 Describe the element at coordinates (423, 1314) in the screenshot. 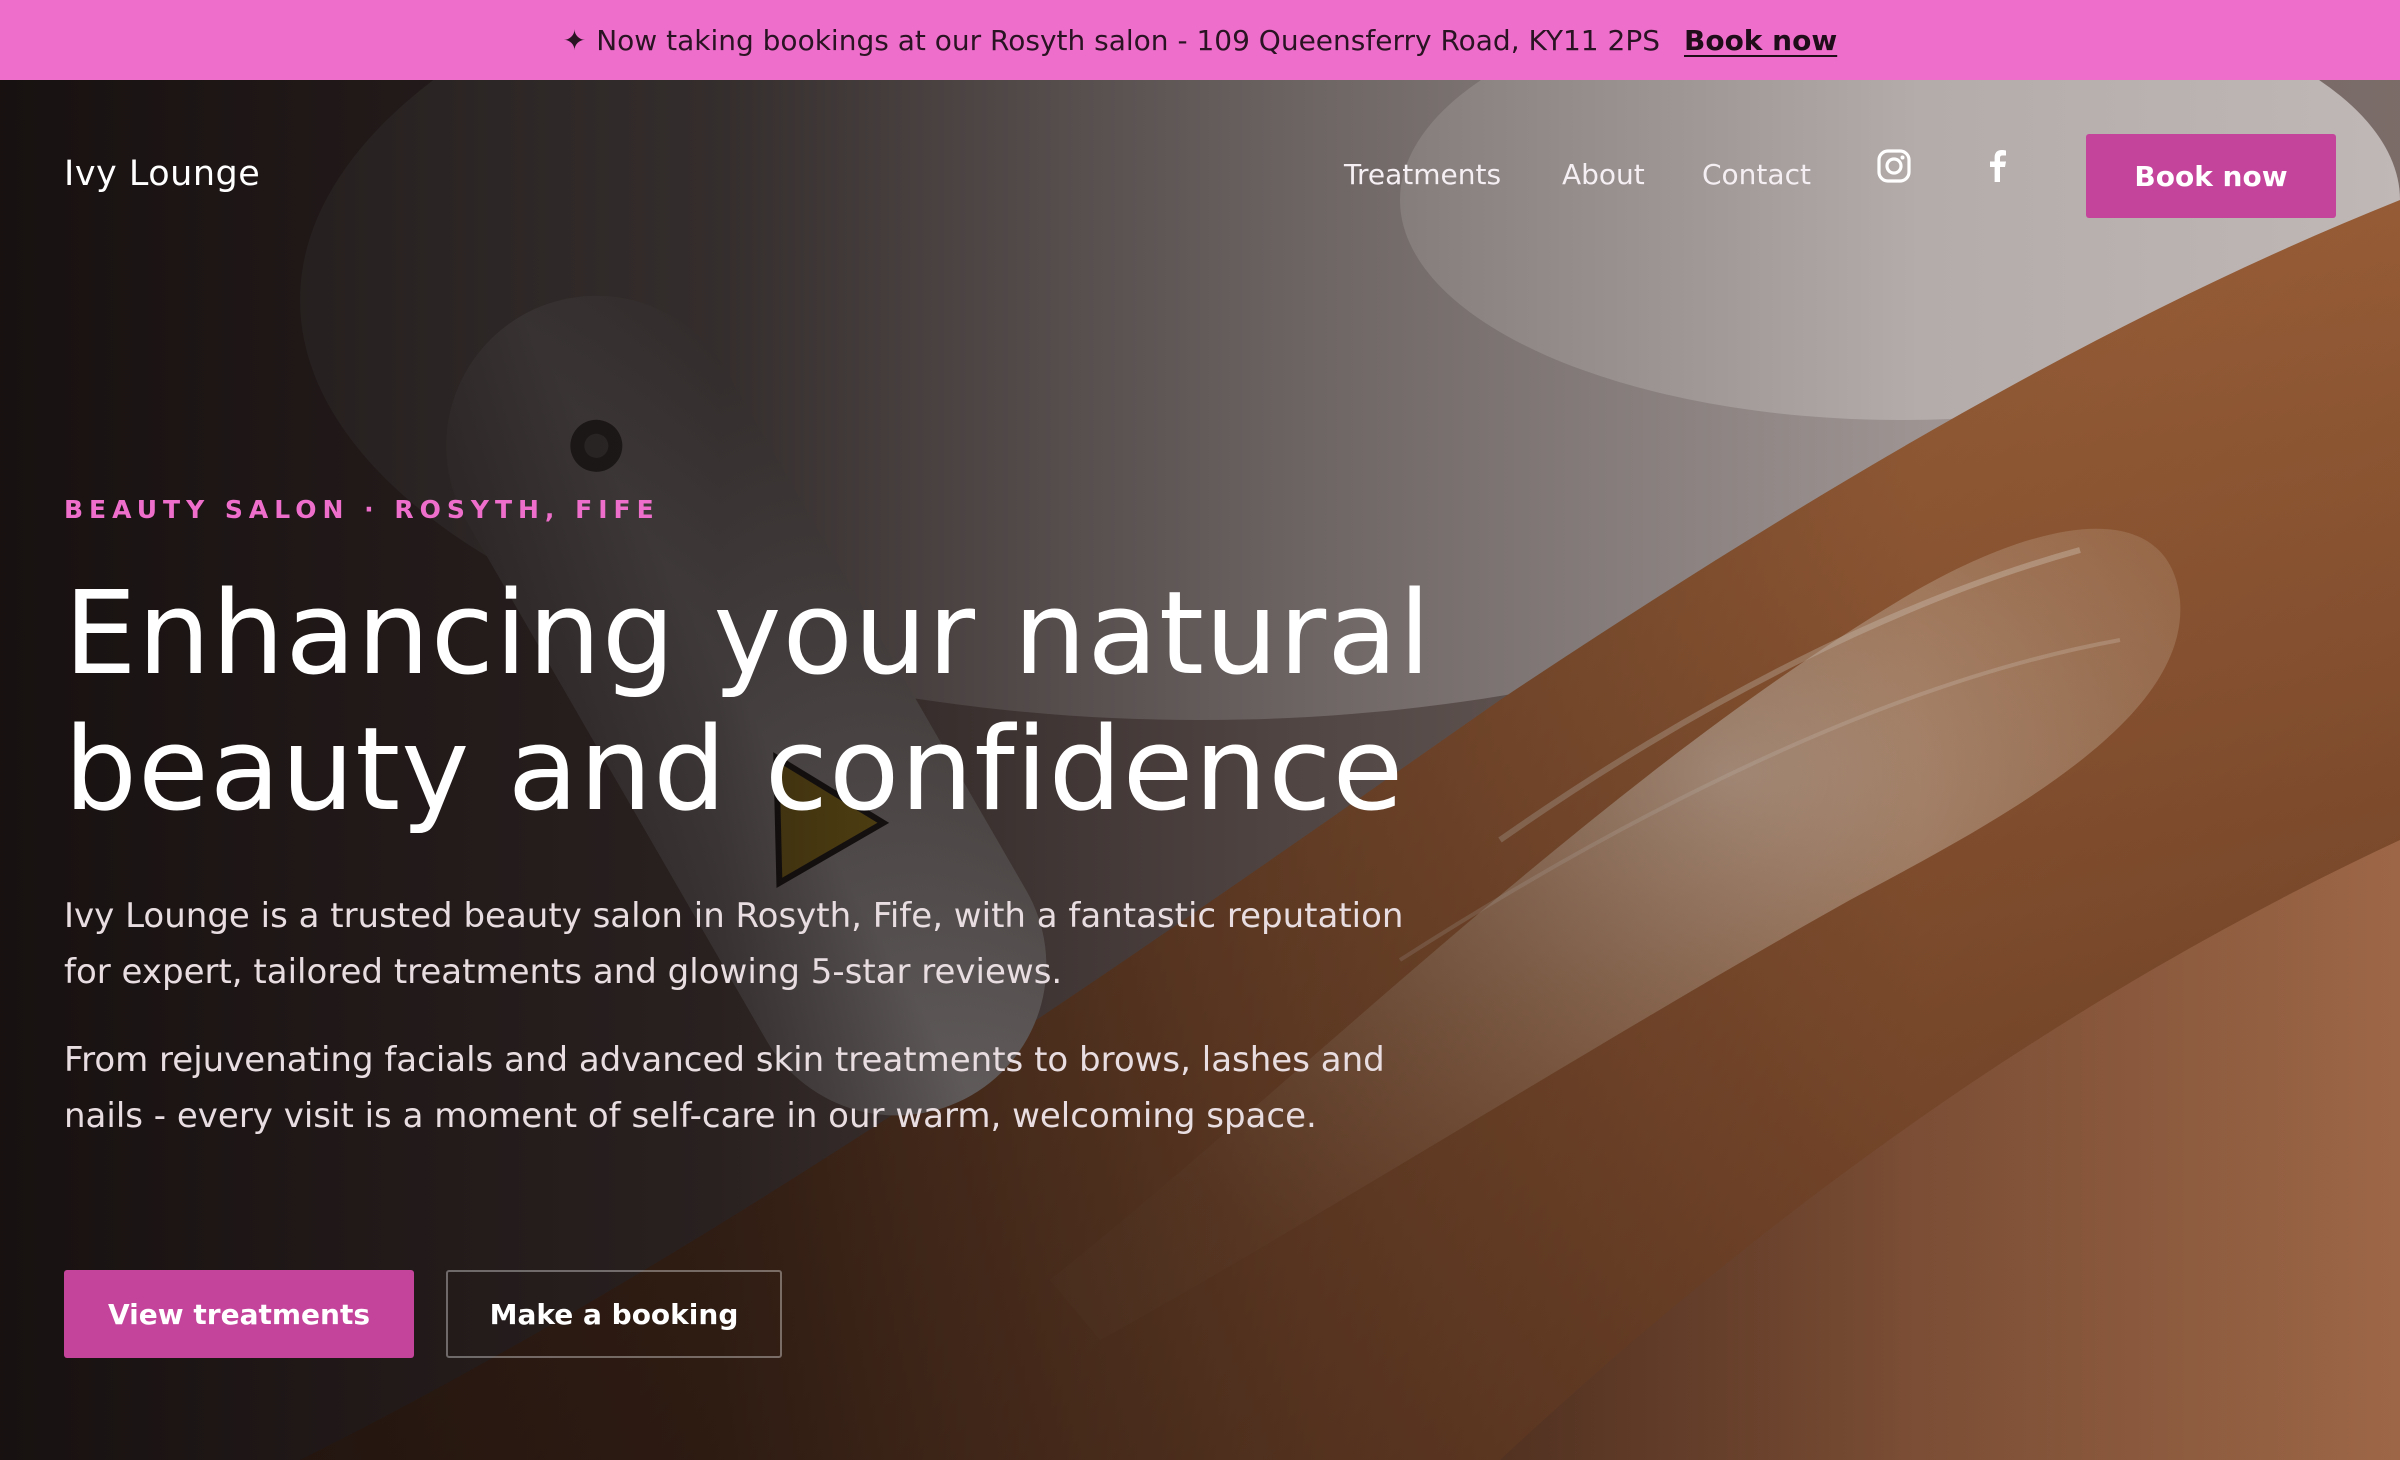

I see `hero-actions: View treatments Make a booking` at that location.